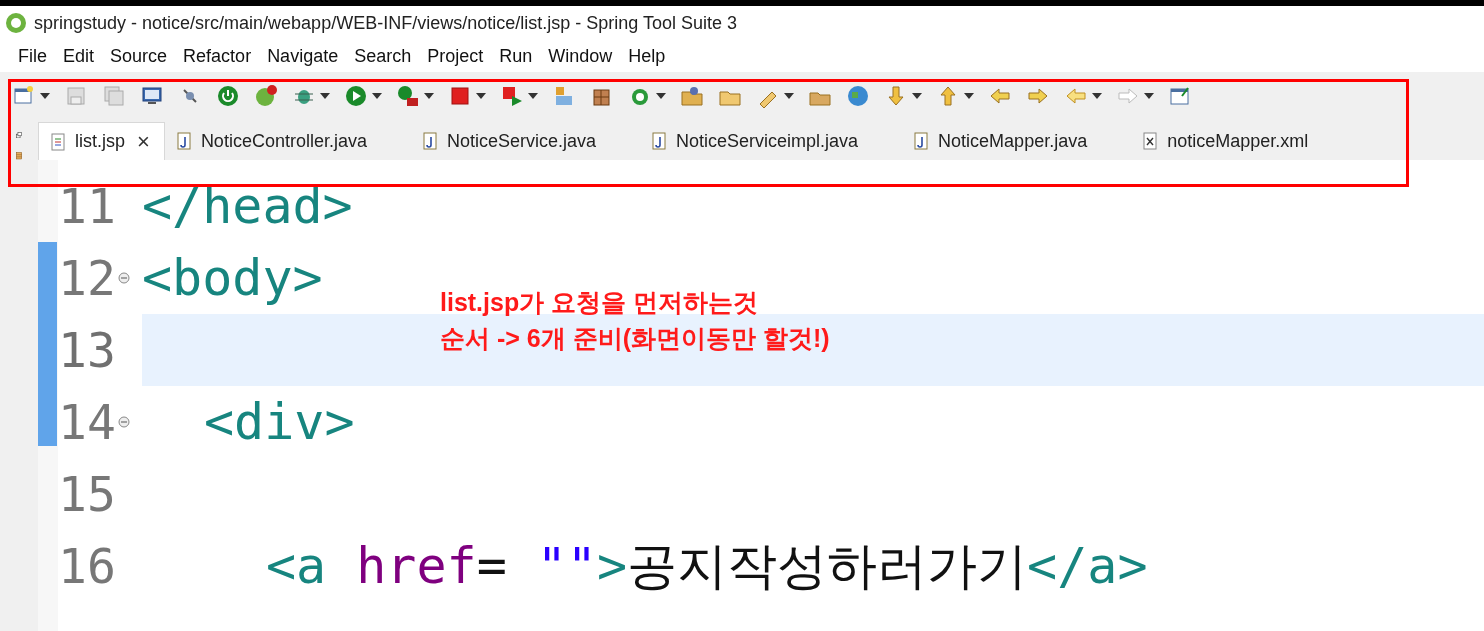 This screenshot has width=1484, height=631. Describe the element at coordinates (87, 350) in the screenshot. I see `line-number: 13` at that location.